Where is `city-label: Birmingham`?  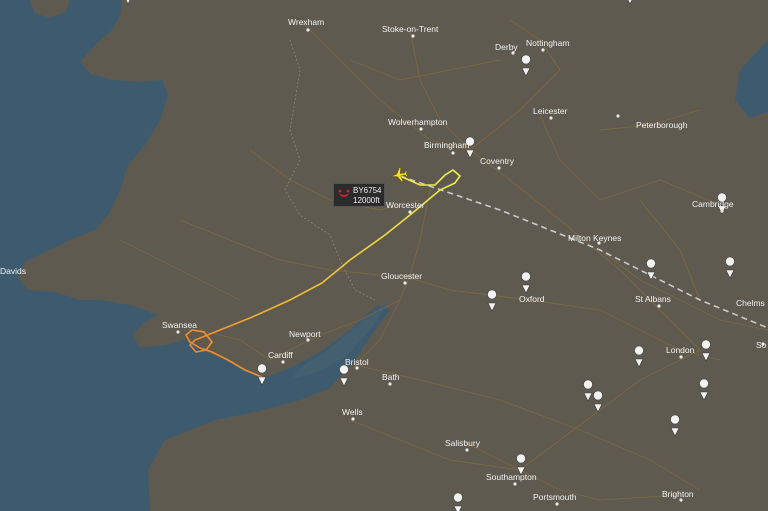
city-label: Birmingham is located at coordinates (446, 145).